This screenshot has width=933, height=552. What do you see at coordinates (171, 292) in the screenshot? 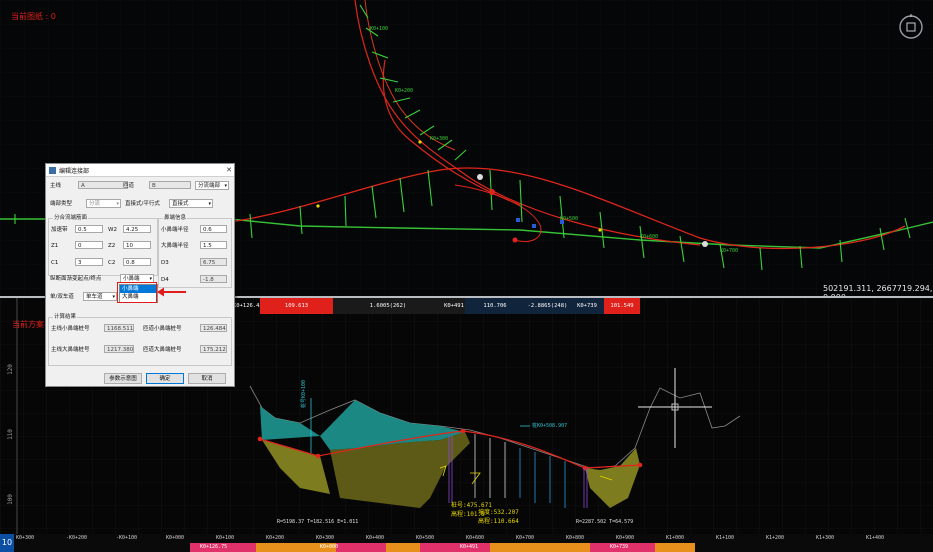
I see `red-arrow-icon` at bounding box center [171, 292].